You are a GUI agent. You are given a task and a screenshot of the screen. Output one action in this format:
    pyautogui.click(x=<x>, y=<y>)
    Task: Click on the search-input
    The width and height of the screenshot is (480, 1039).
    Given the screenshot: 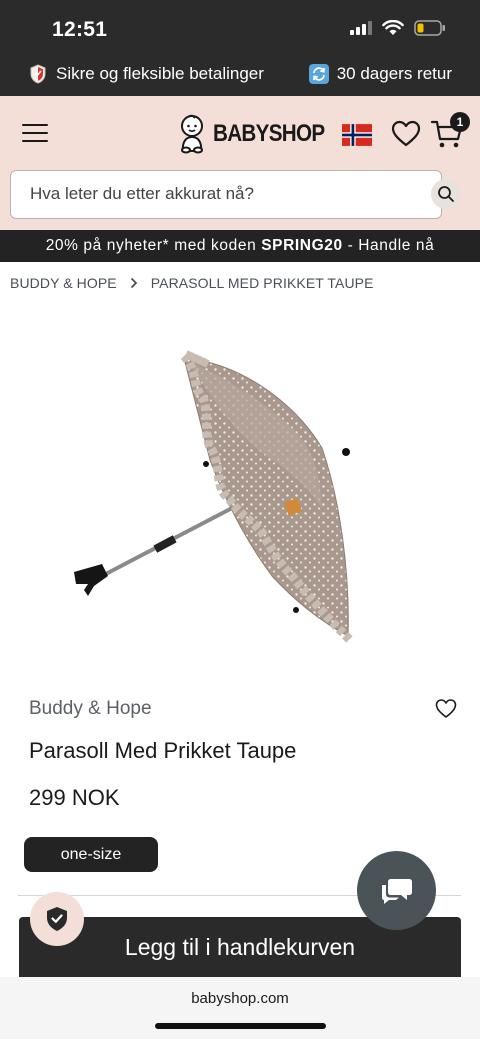 What is the action you would take?
    pyautogui.click(x=220, y=194)
    